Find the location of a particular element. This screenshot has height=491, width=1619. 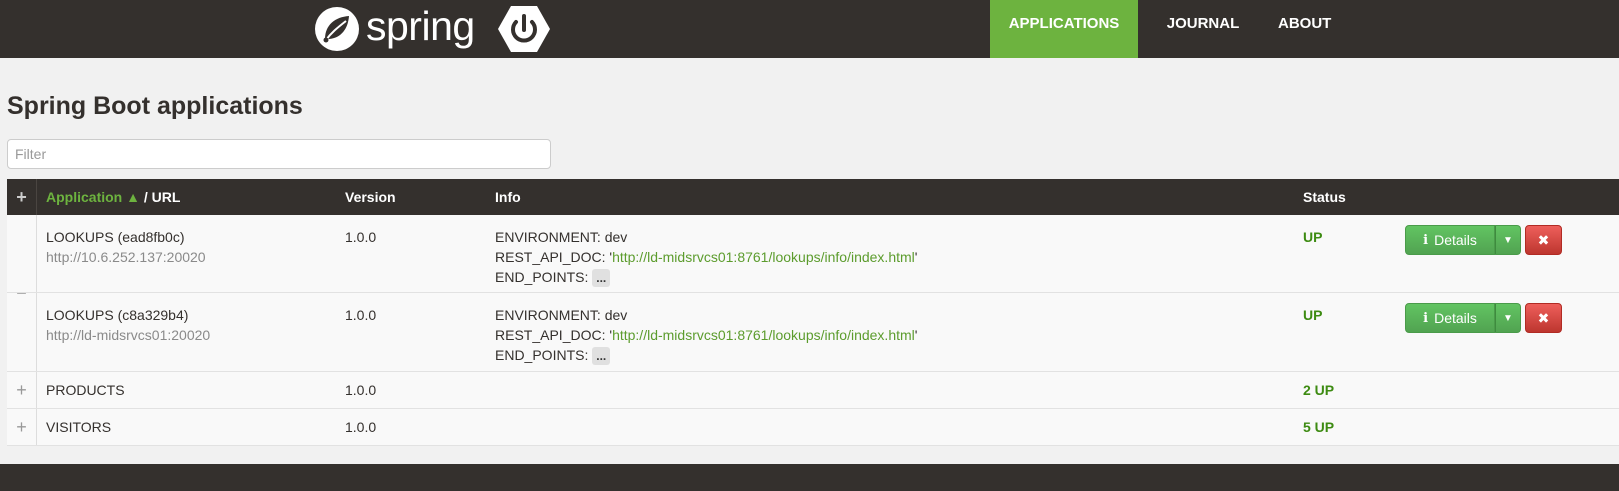

nav-about: ABOUT is located at coordinates (1304, 29).